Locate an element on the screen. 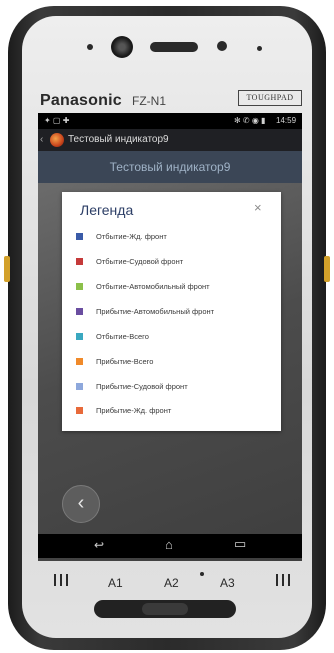  hw-key-a3: A3 is located at coordinates (227, 583).